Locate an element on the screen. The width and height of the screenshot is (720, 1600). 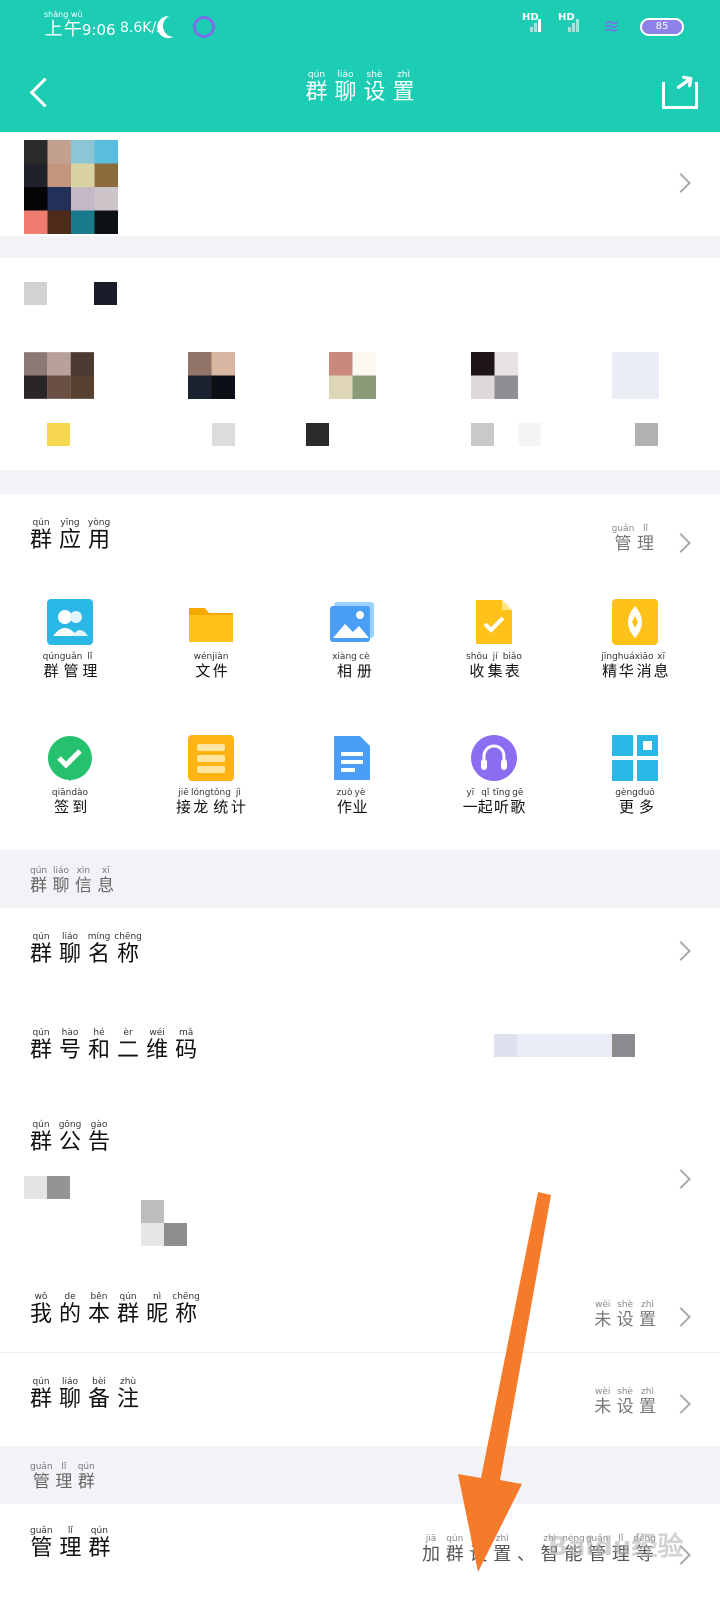
char: 名míng is located at coordinates (99, 949).